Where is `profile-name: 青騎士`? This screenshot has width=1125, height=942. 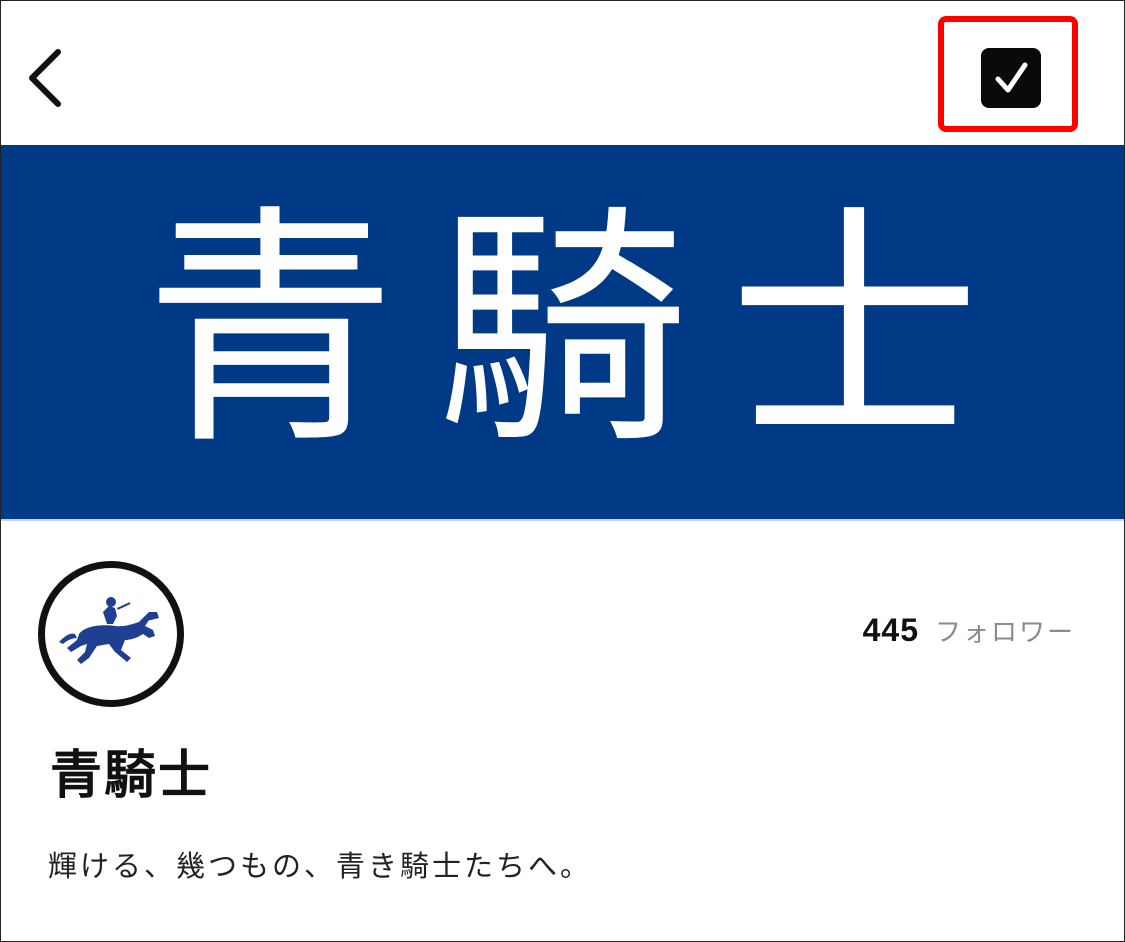 profile-name: 青騎士 is located at coordinates (131, 776).